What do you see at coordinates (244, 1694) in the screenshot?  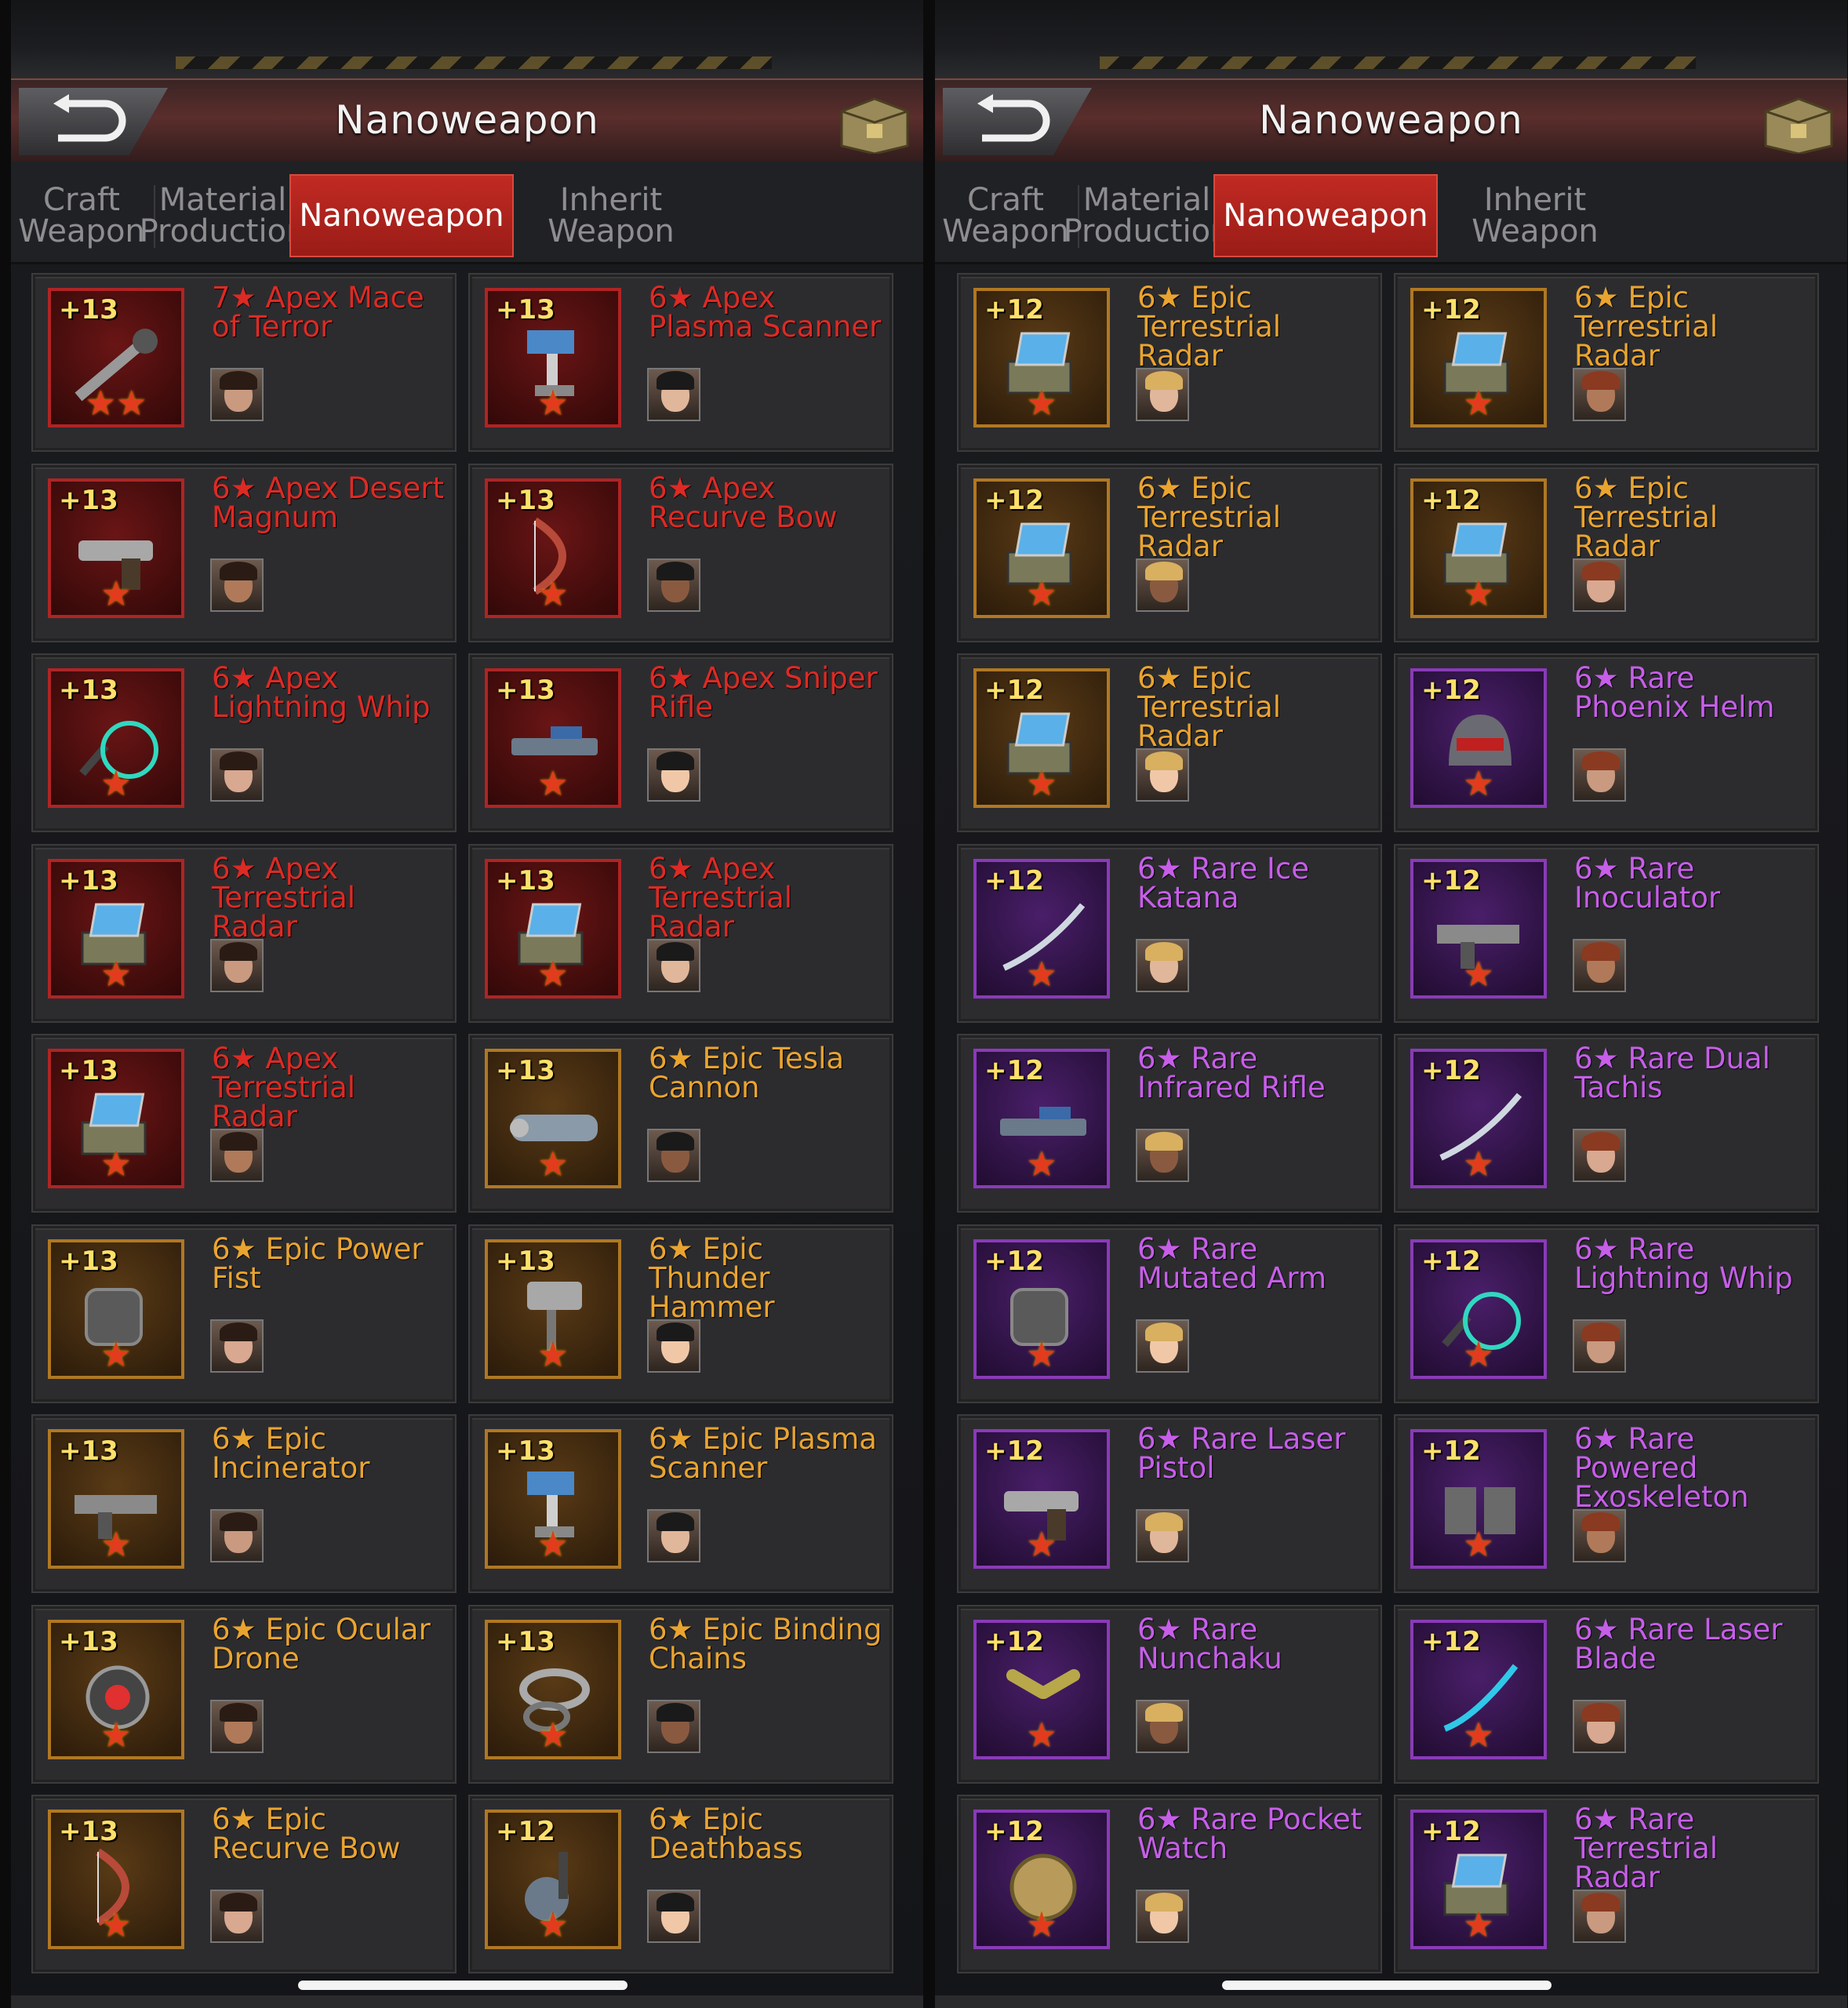 I see `weapon-card: +13 ★ 6★ Epic Ocular Drone` at bounding box center [244, 1694].